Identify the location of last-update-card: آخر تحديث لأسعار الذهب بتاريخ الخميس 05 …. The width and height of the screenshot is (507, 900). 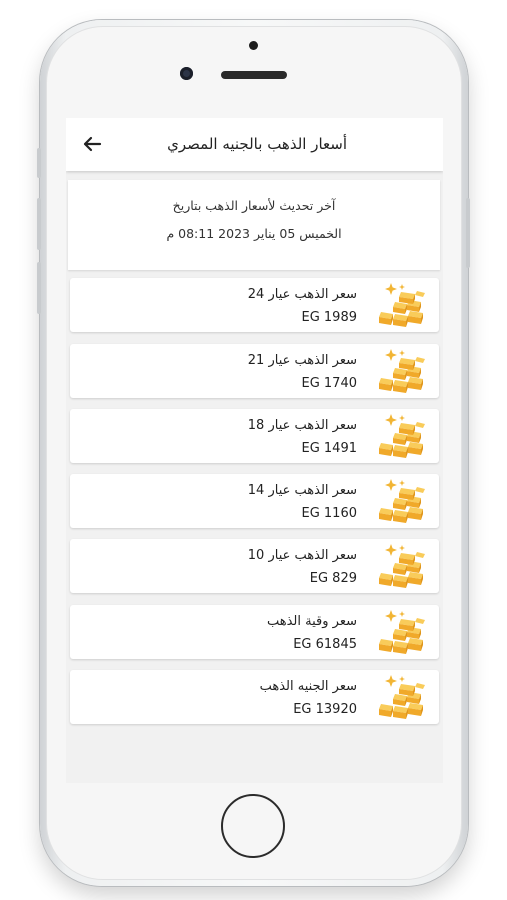
(254, 225).